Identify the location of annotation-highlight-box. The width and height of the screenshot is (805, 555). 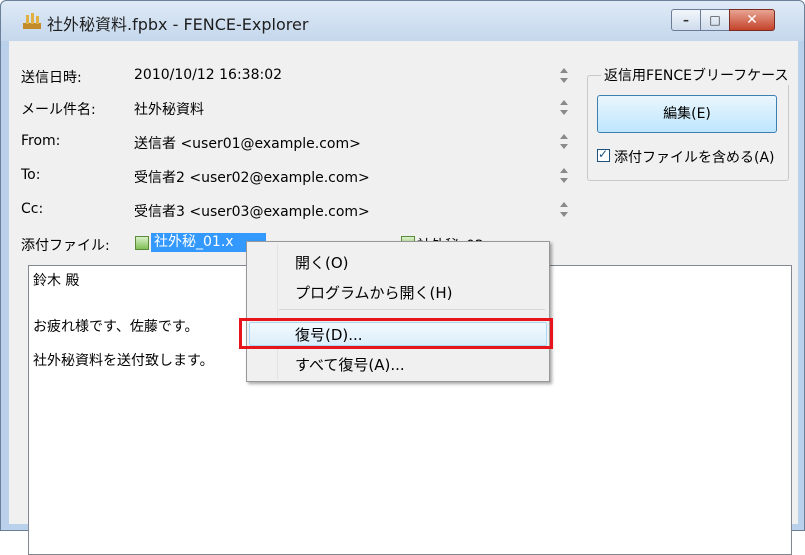
(396, 333).